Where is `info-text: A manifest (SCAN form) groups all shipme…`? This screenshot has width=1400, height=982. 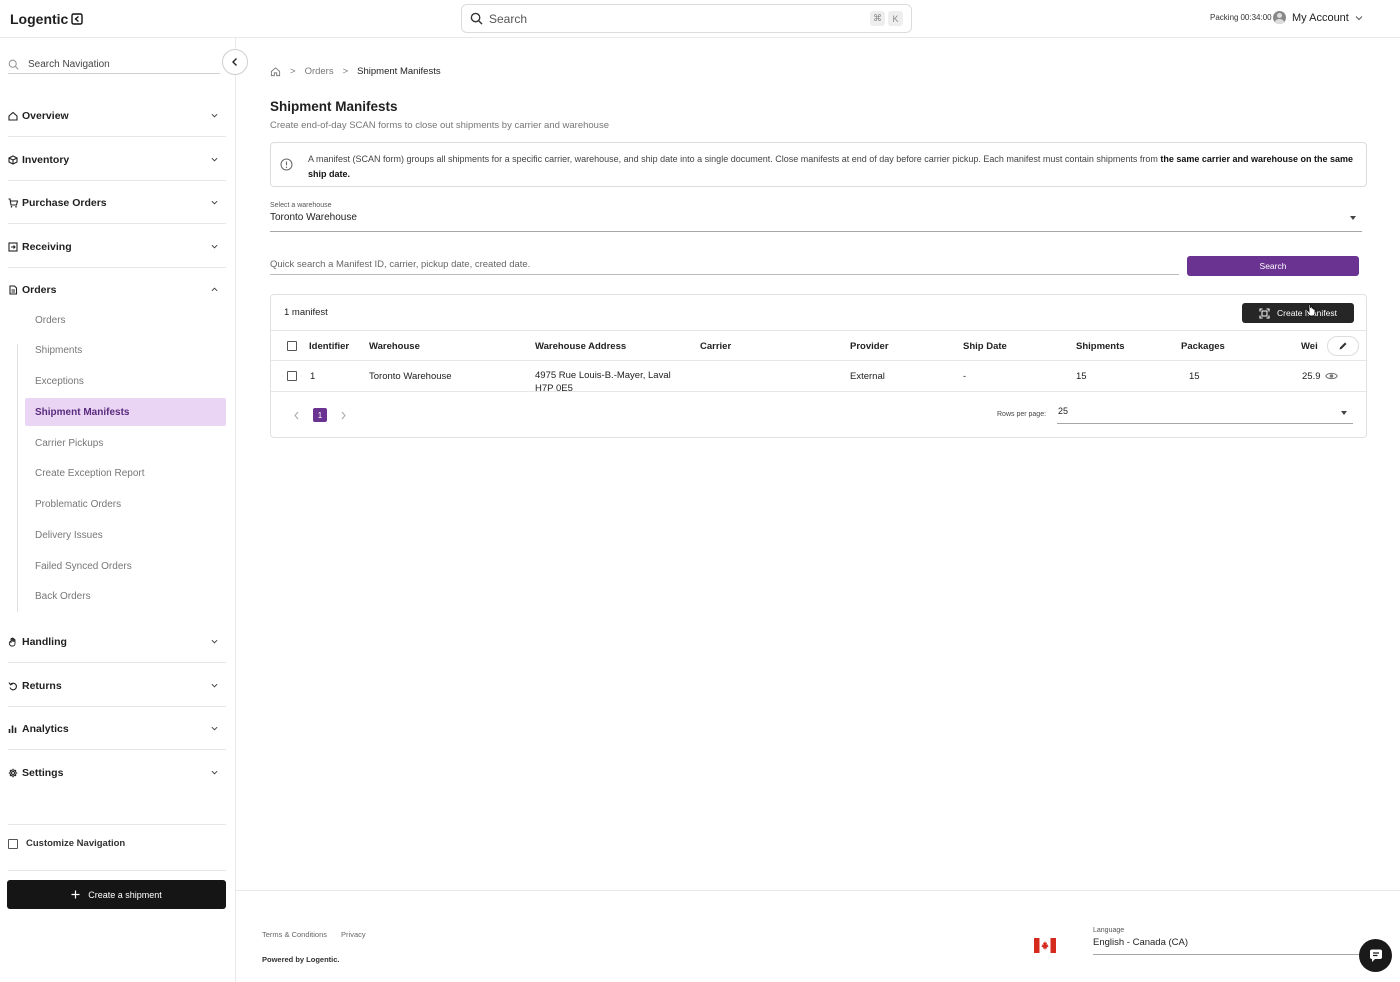 info-text: A manifest (SCAN form) groups all shipme… is located at coordinates (832, 167).